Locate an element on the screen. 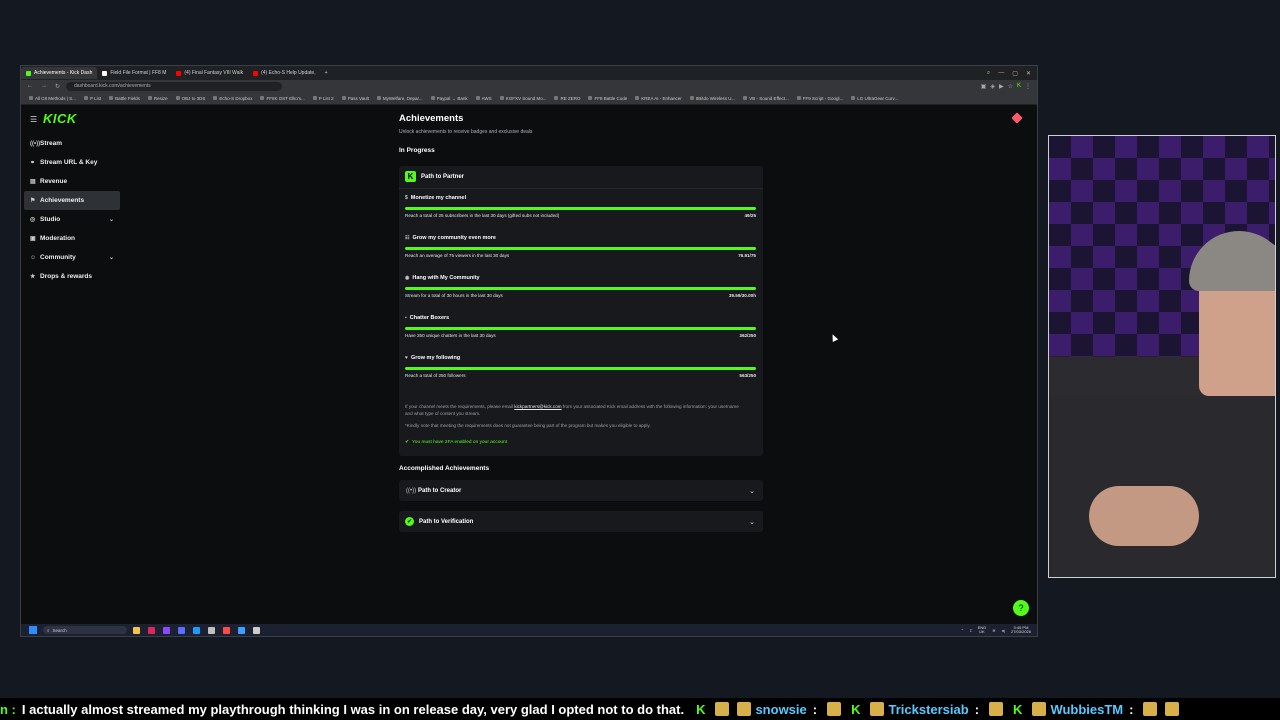  bookmark-item: KREA AI - Enhancer is located at coordinates (658, 98).